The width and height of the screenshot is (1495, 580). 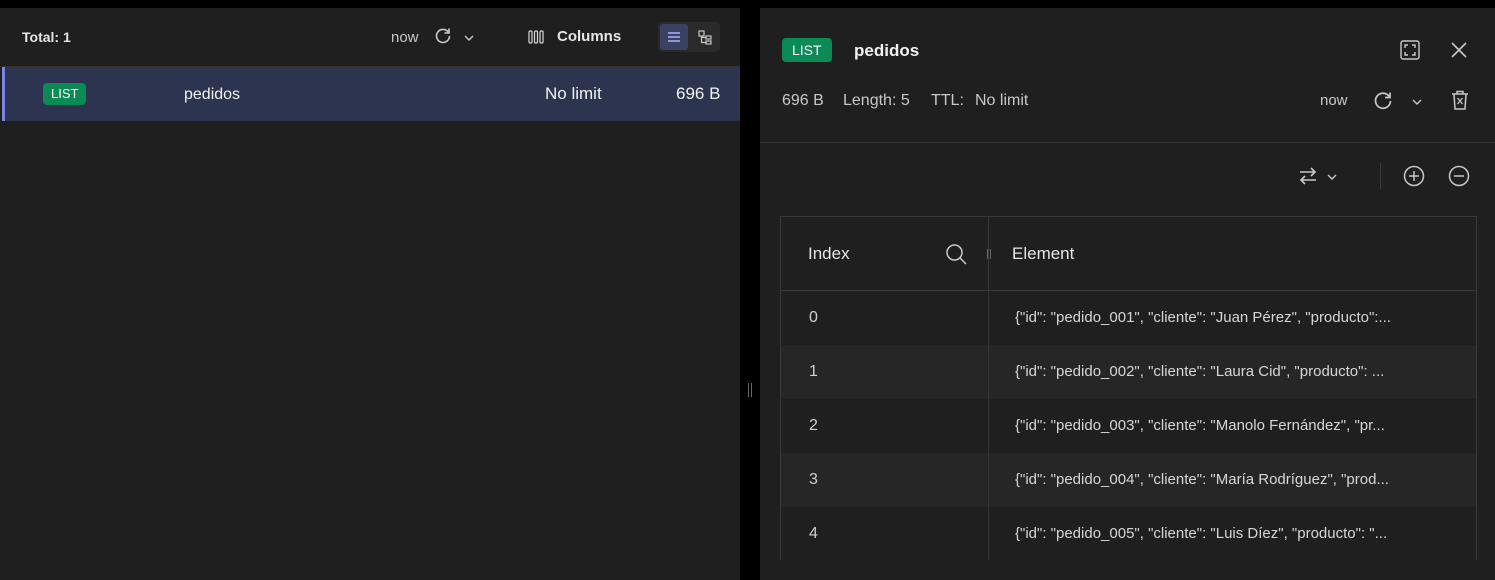 What do you see at coordinates (212, 94) in the screenshot?
I see `key-name: pedidos` at bounding box center [212, 94].